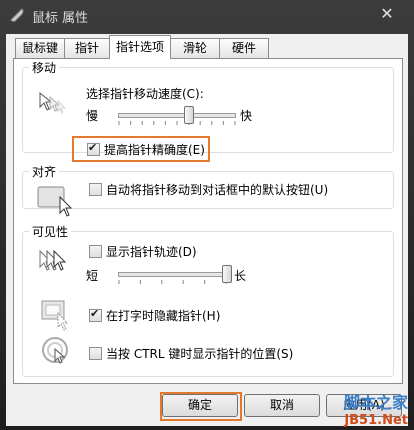 The width and height of the screenshot is (414, 430). Describe the element at coordinates (282, 405) in the screenshot. I see `cancel-button: 取消` at that location.